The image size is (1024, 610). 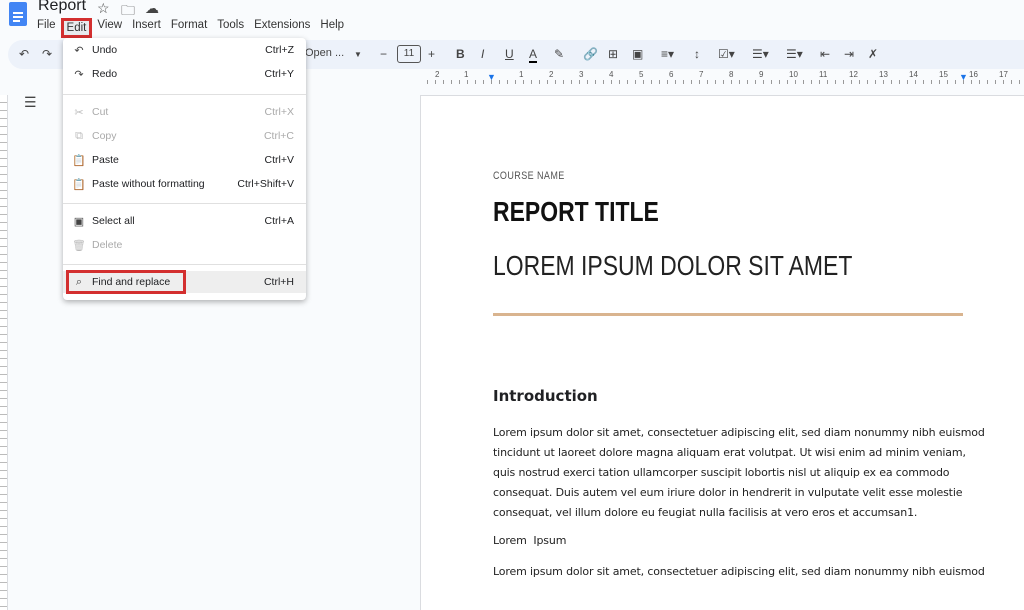 I want to click on bold-icon: B, so click(x=460, y=54).